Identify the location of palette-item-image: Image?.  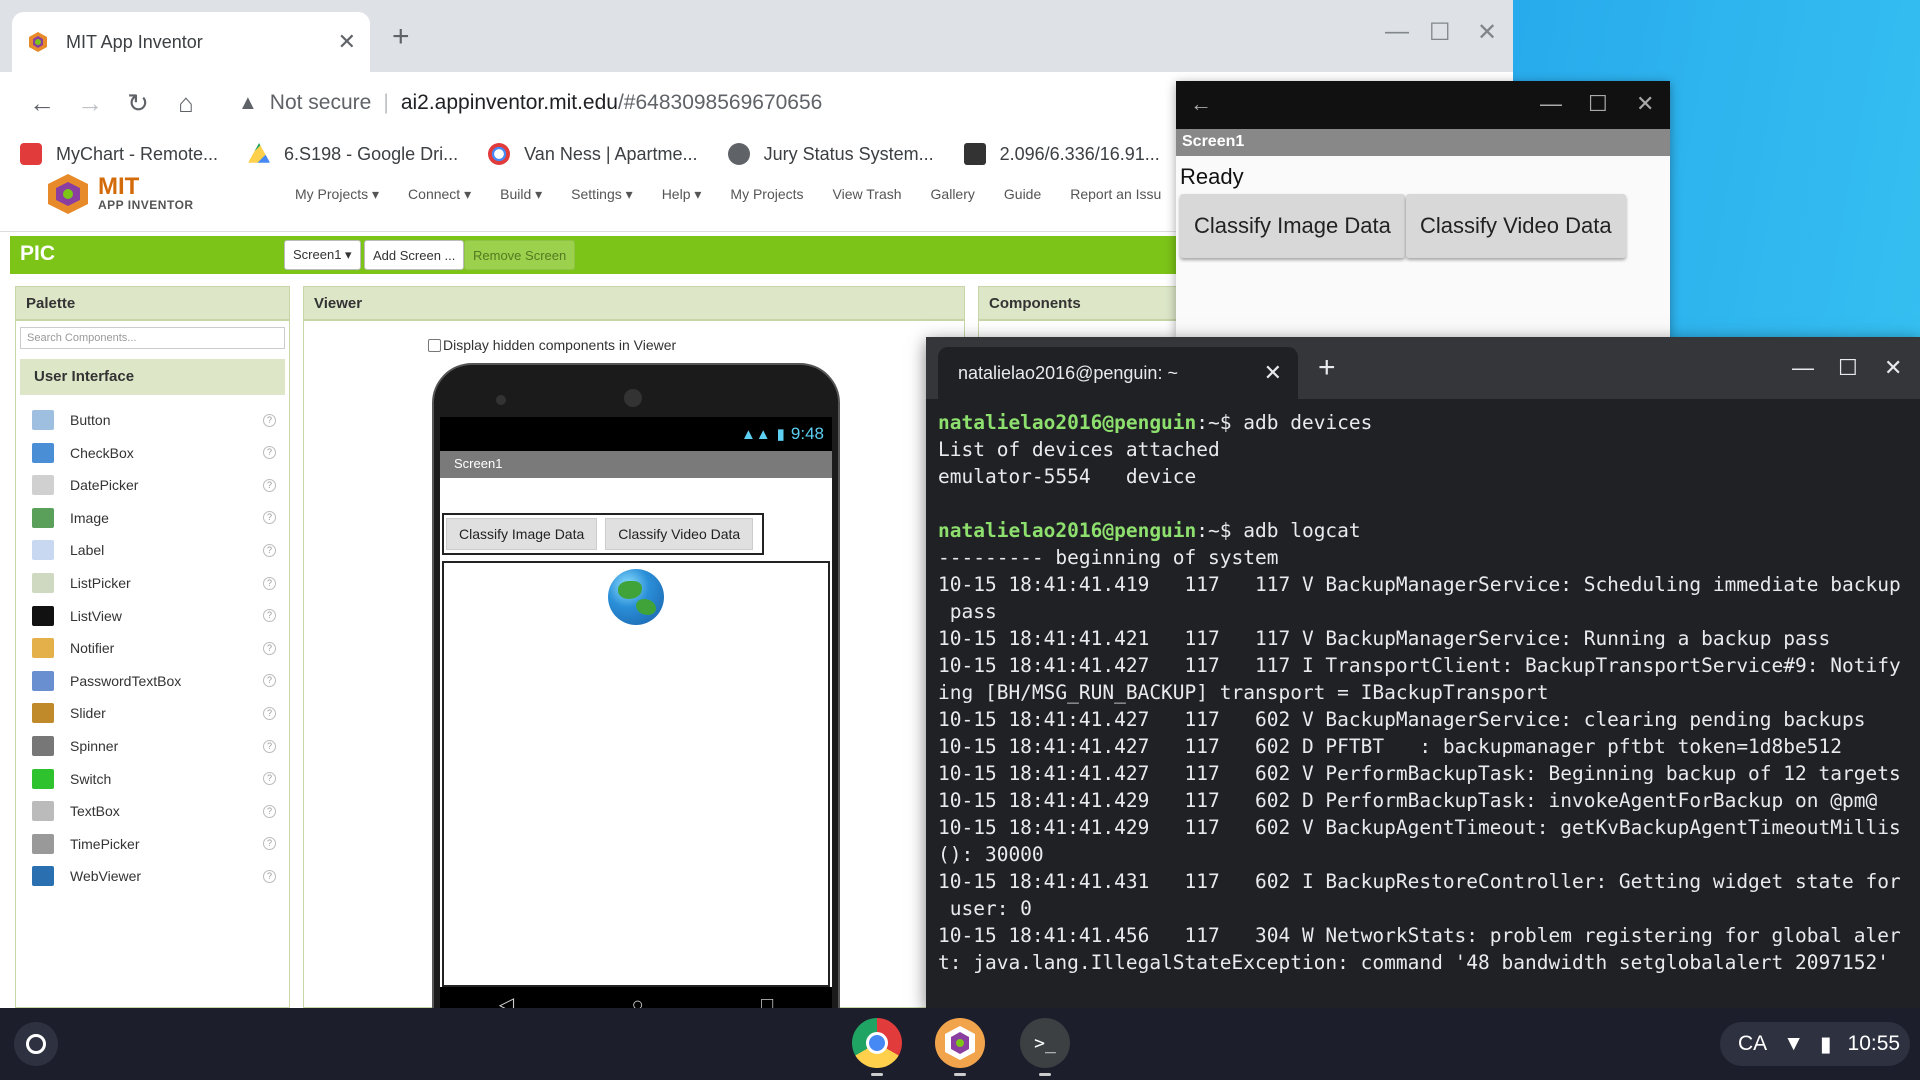
(158, 518).